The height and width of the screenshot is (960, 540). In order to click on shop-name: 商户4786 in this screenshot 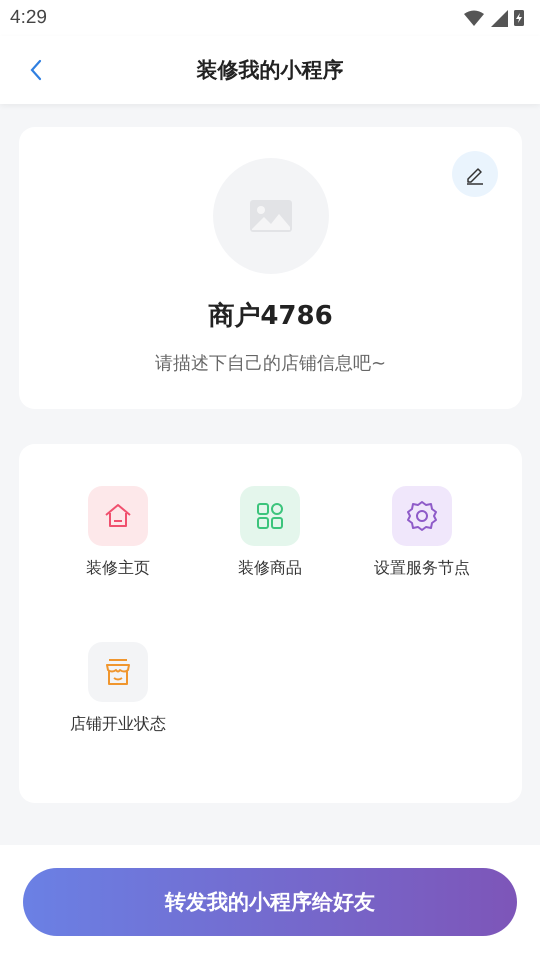, I will do `click(270, 316)`.